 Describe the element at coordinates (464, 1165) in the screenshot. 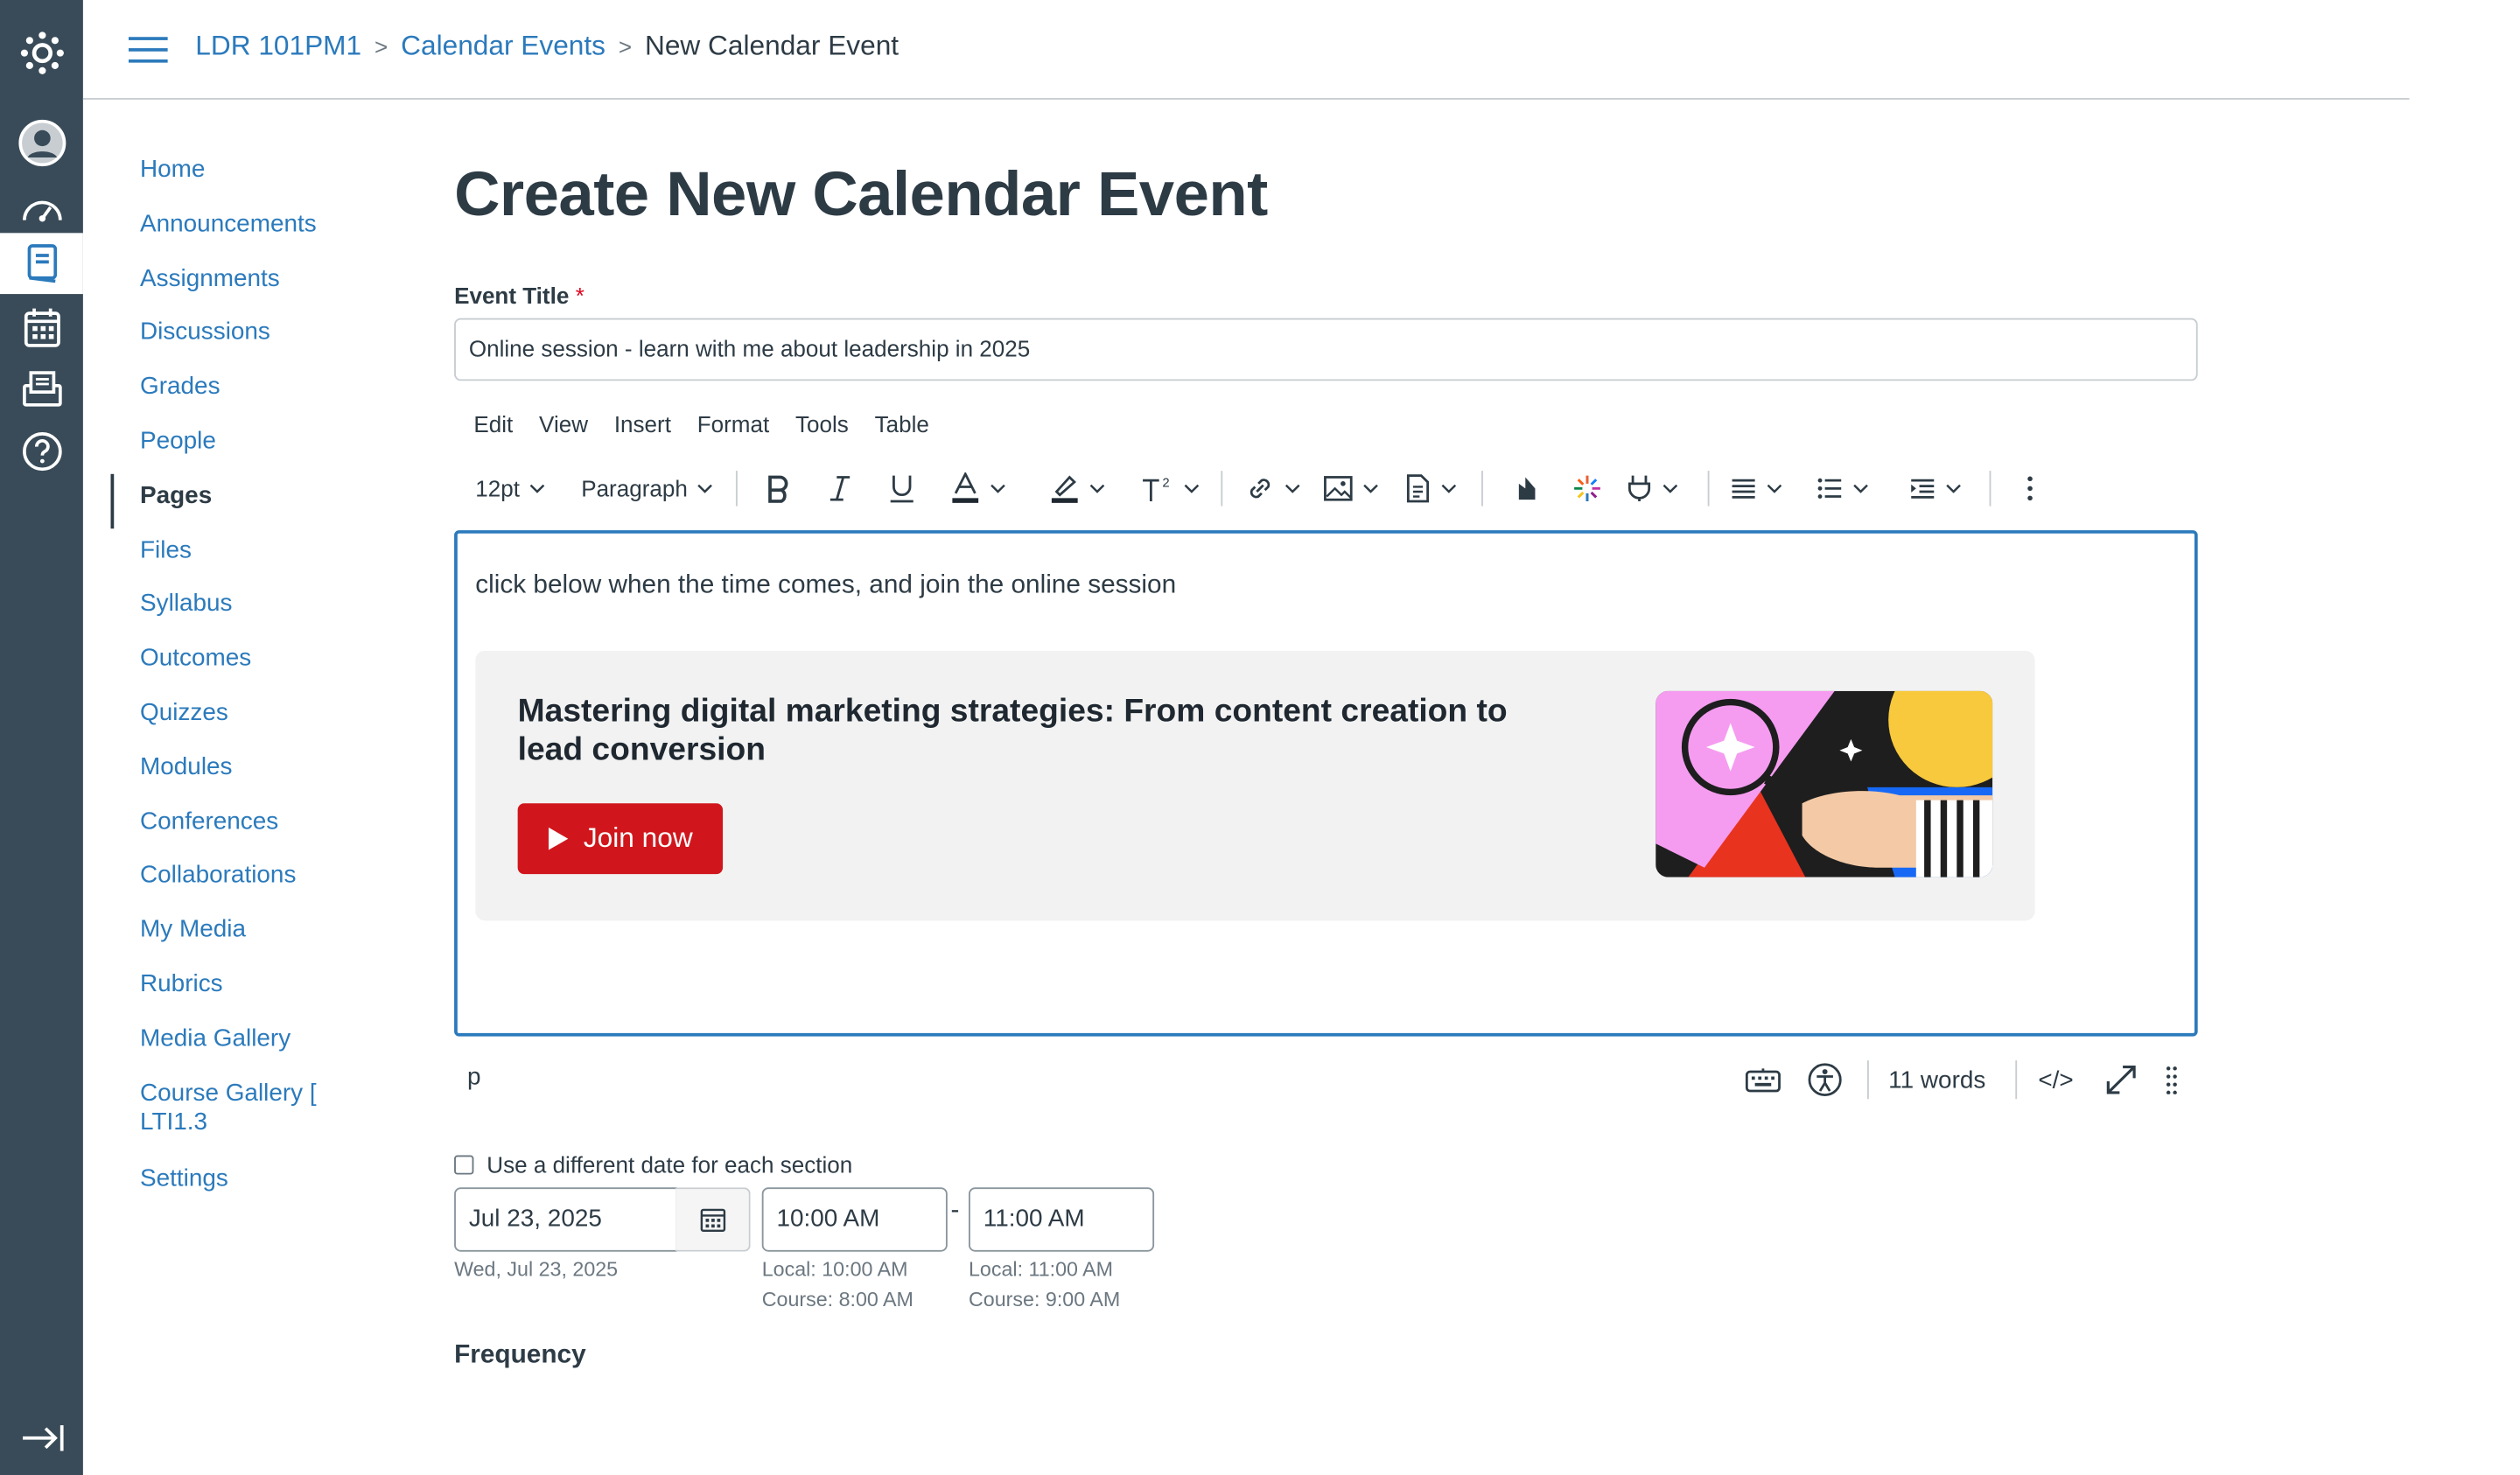

I see `different-date-checkbox` at that location.